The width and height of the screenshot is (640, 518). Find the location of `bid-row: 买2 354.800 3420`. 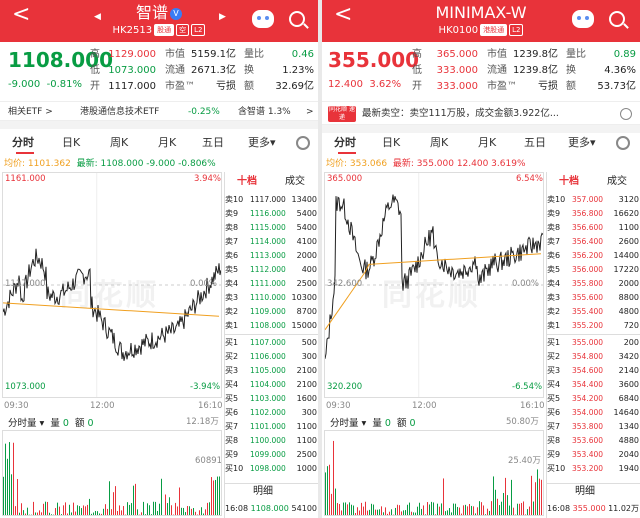

bid-row: 买2 354.800 3420 is located at coordinates (593, 356).